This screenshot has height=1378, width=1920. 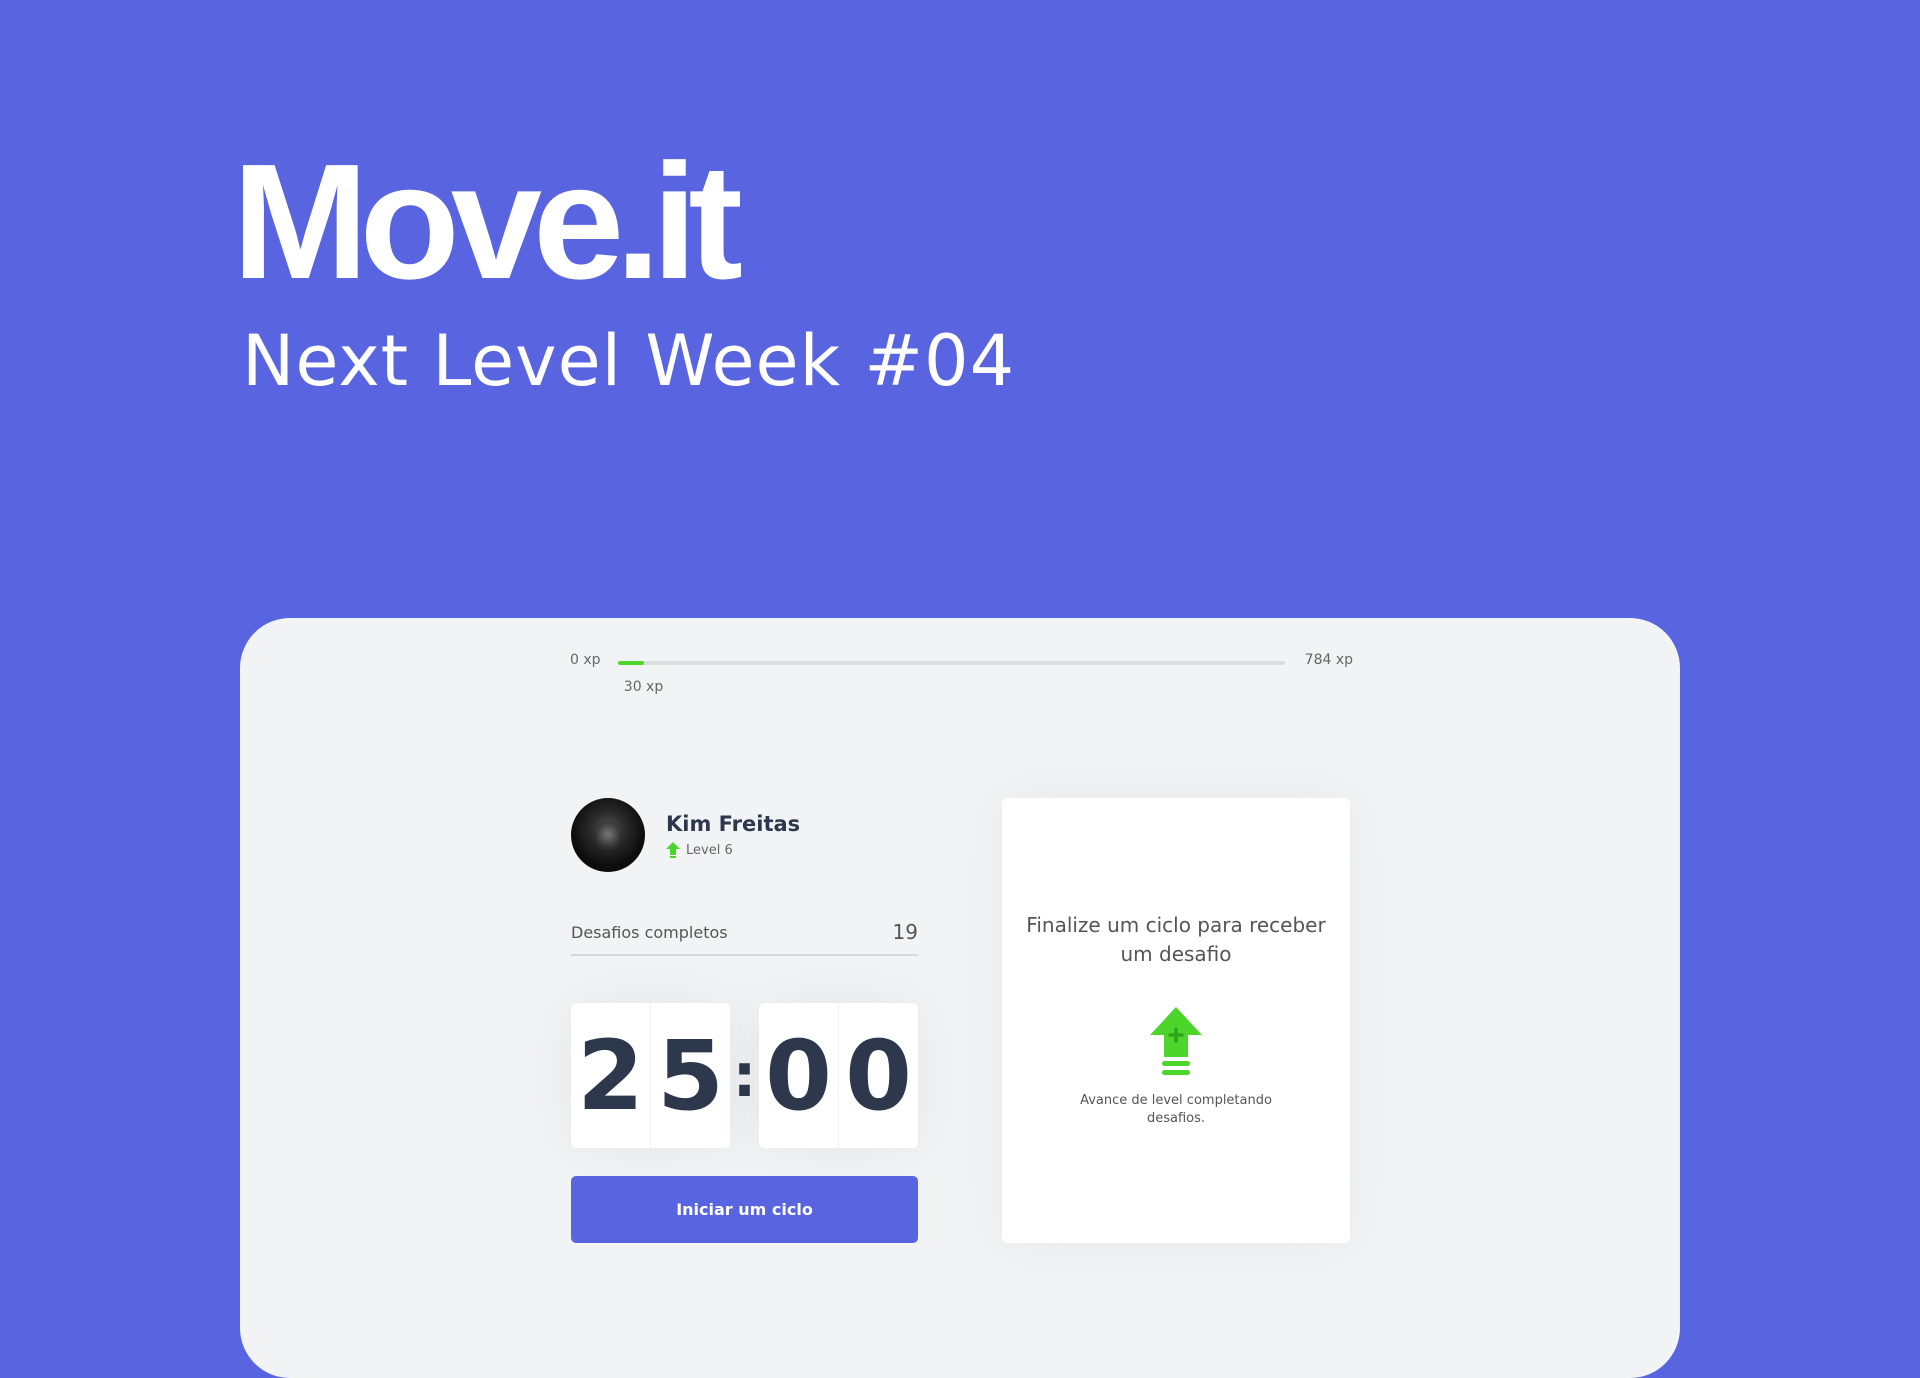 What do you see at coordinates (1176, 1109) in the screenshot?
I see `challenge-box-hint: Avance de level completando desafios.` at bounding box center [1176, 1109].